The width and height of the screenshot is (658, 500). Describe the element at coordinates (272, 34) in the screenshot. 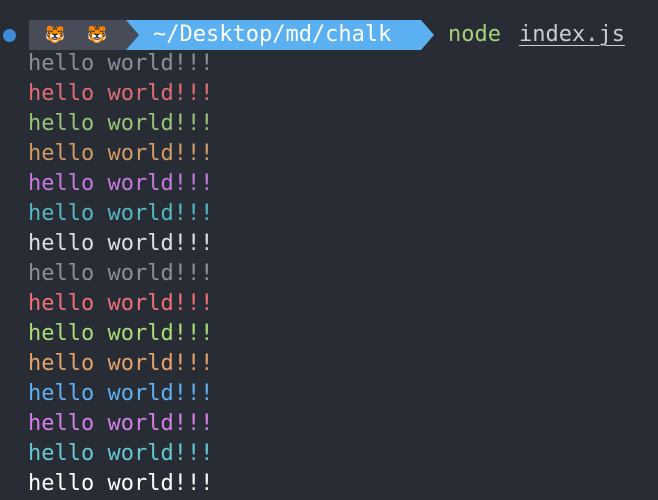

I see `current-directory: ~/Desktop/md/chalk` at that location.